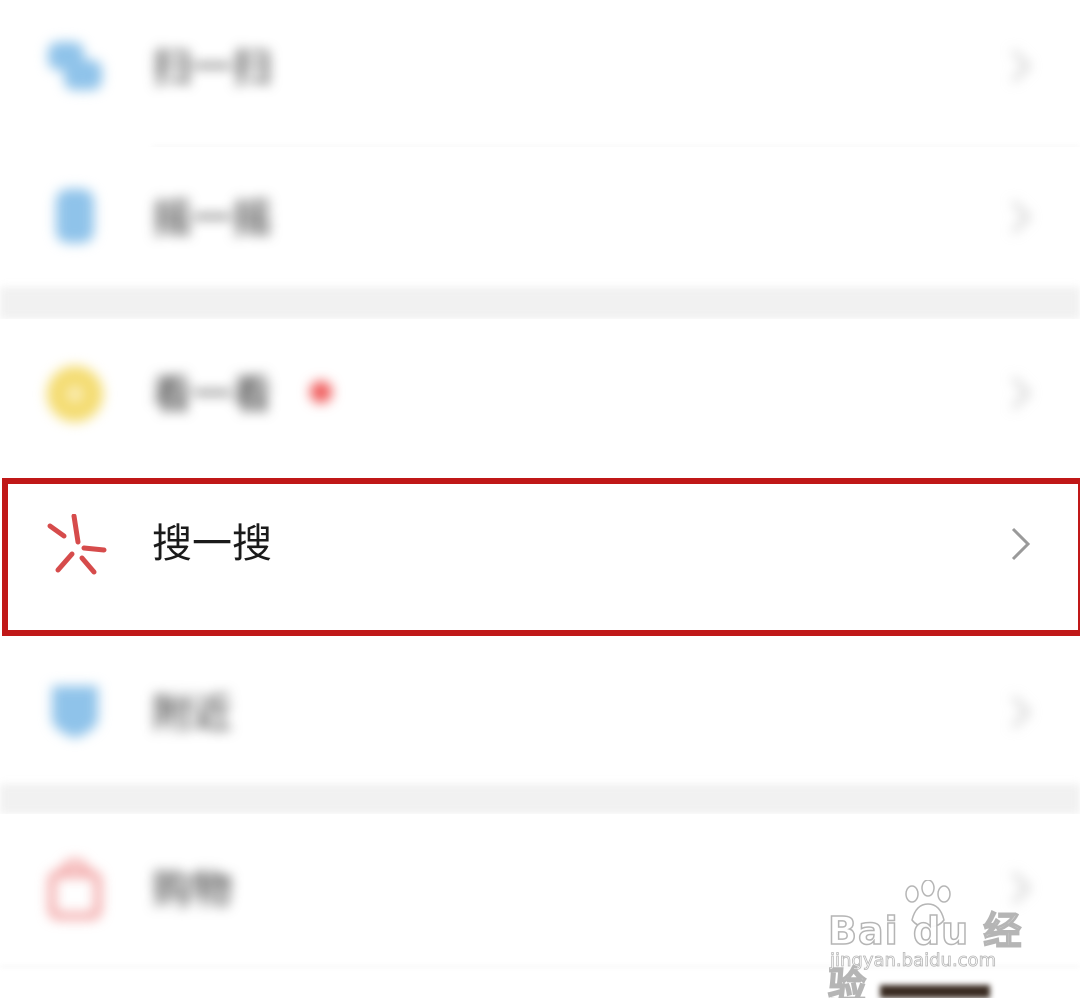 Image resolution: width=1080 pixels, height=998 pixels. Describe the element at coordinates (540, 554) in the screenshot. I see `menu-item-search: 搜一搜` at that location.